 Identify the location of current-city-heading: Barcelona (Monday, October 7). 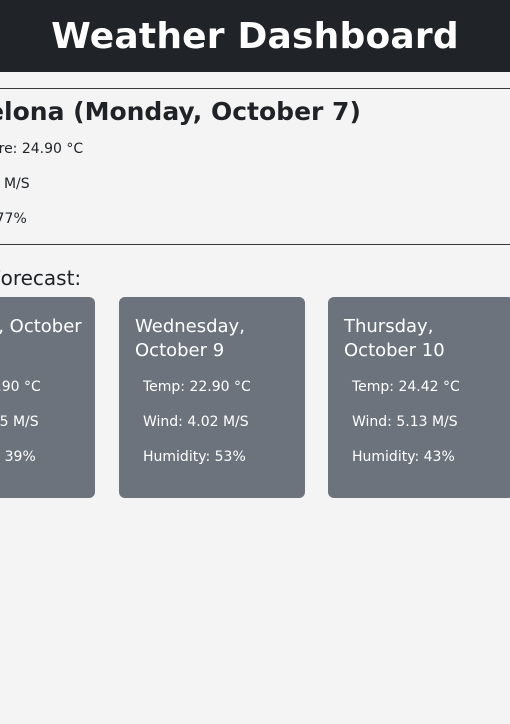
(180, 111).